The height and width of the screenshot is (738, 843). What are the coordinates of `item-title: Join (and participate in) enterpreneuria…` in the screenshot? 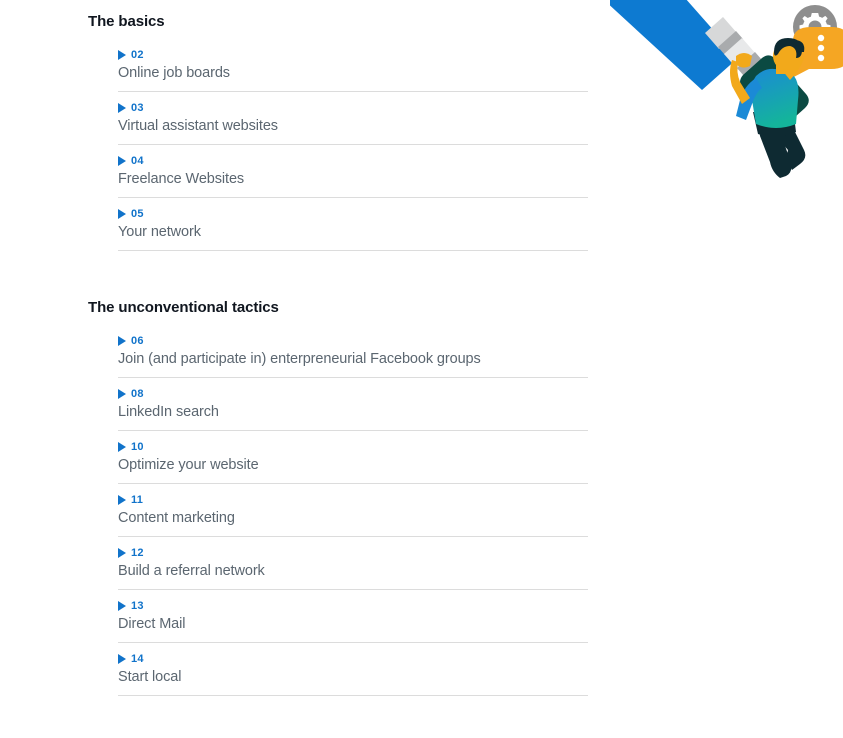 It's located at (299, 359).